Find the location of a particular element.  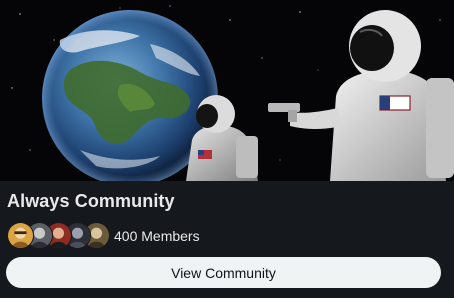

members-row: 400 Members is located at coordinates (103, 235).